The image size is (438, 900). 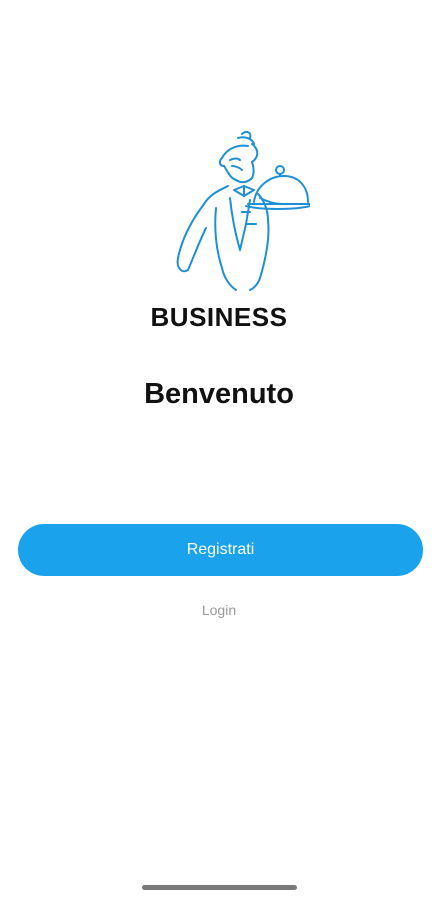 I want to click on welcome-heading: Benvenuto, so click(x=219, y=394).